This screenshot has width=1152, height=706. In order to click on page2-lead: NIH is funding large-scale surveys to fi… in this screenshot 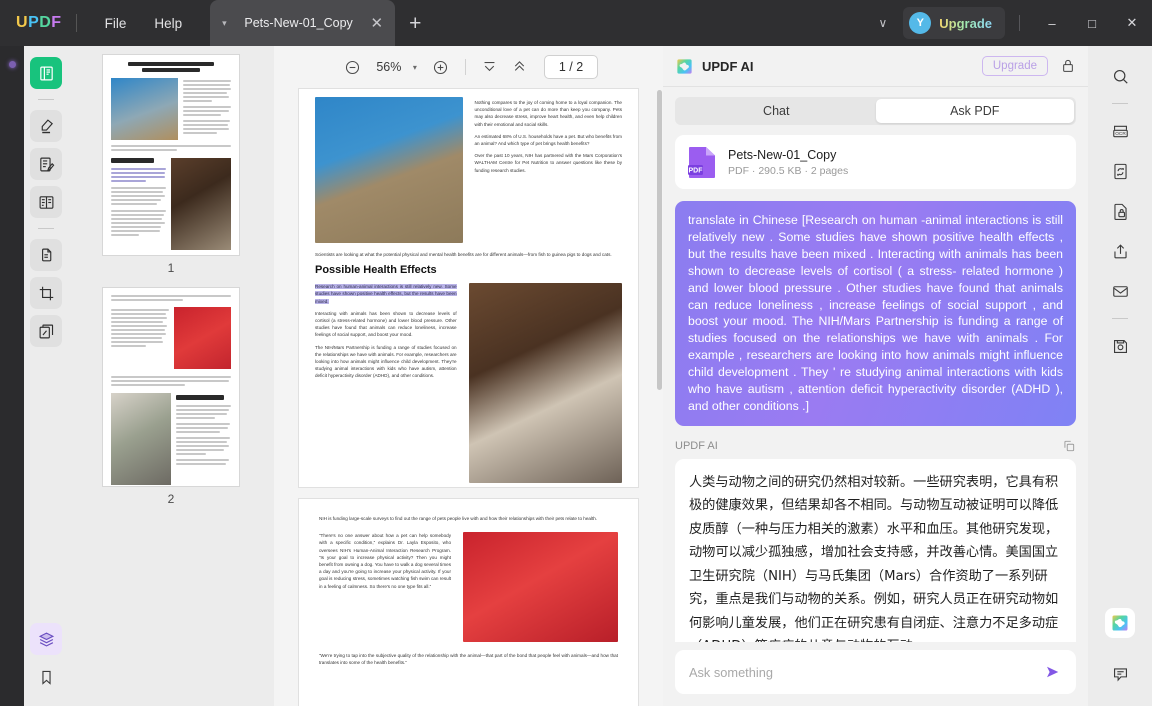, I will do `click(458, 518)`.